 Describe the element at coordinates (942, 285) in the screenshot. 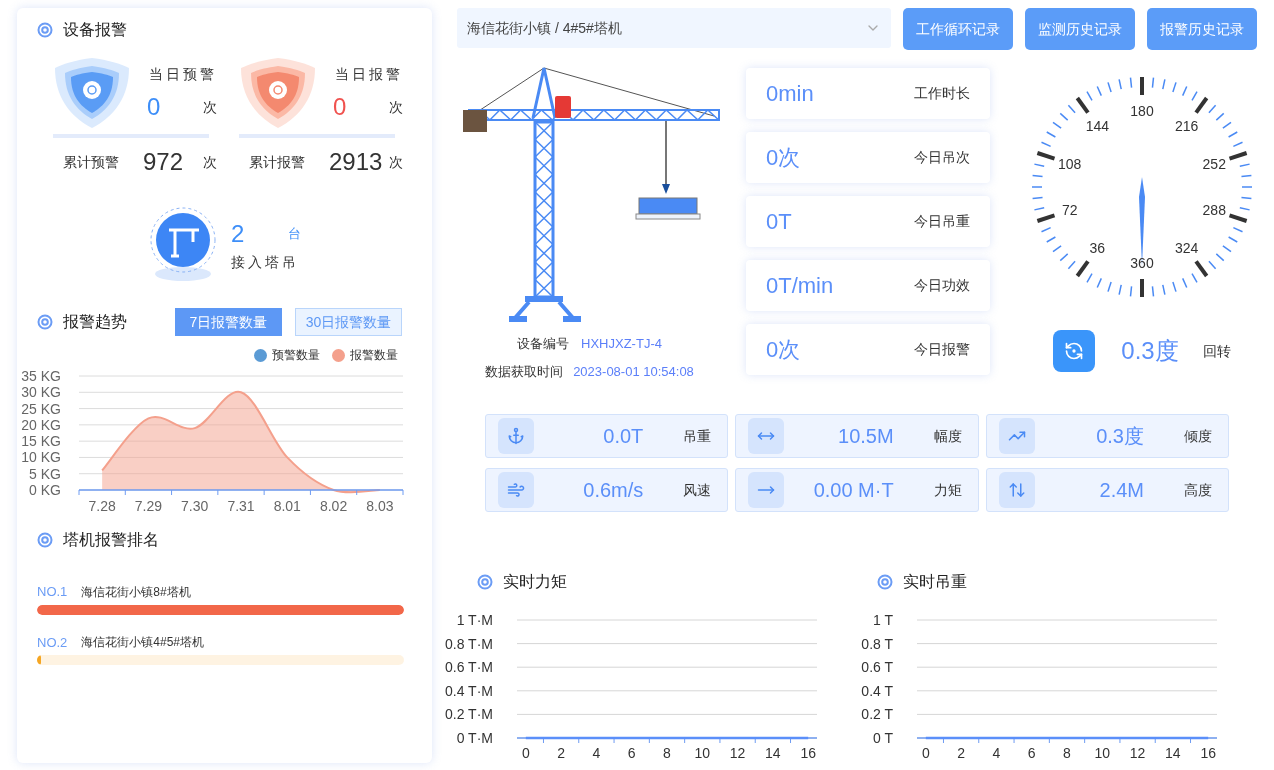

I see `stat-label: 今日功效` at that location.